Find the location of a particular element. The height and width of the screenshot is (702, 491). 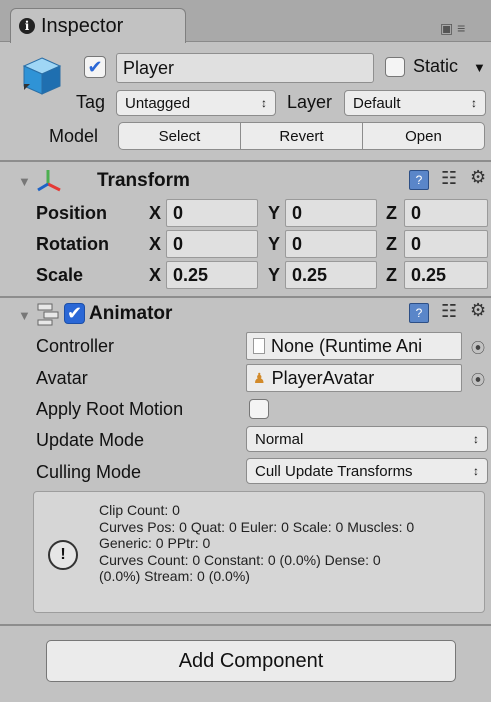

layer-value: Default is located at coordinates (377, 103).